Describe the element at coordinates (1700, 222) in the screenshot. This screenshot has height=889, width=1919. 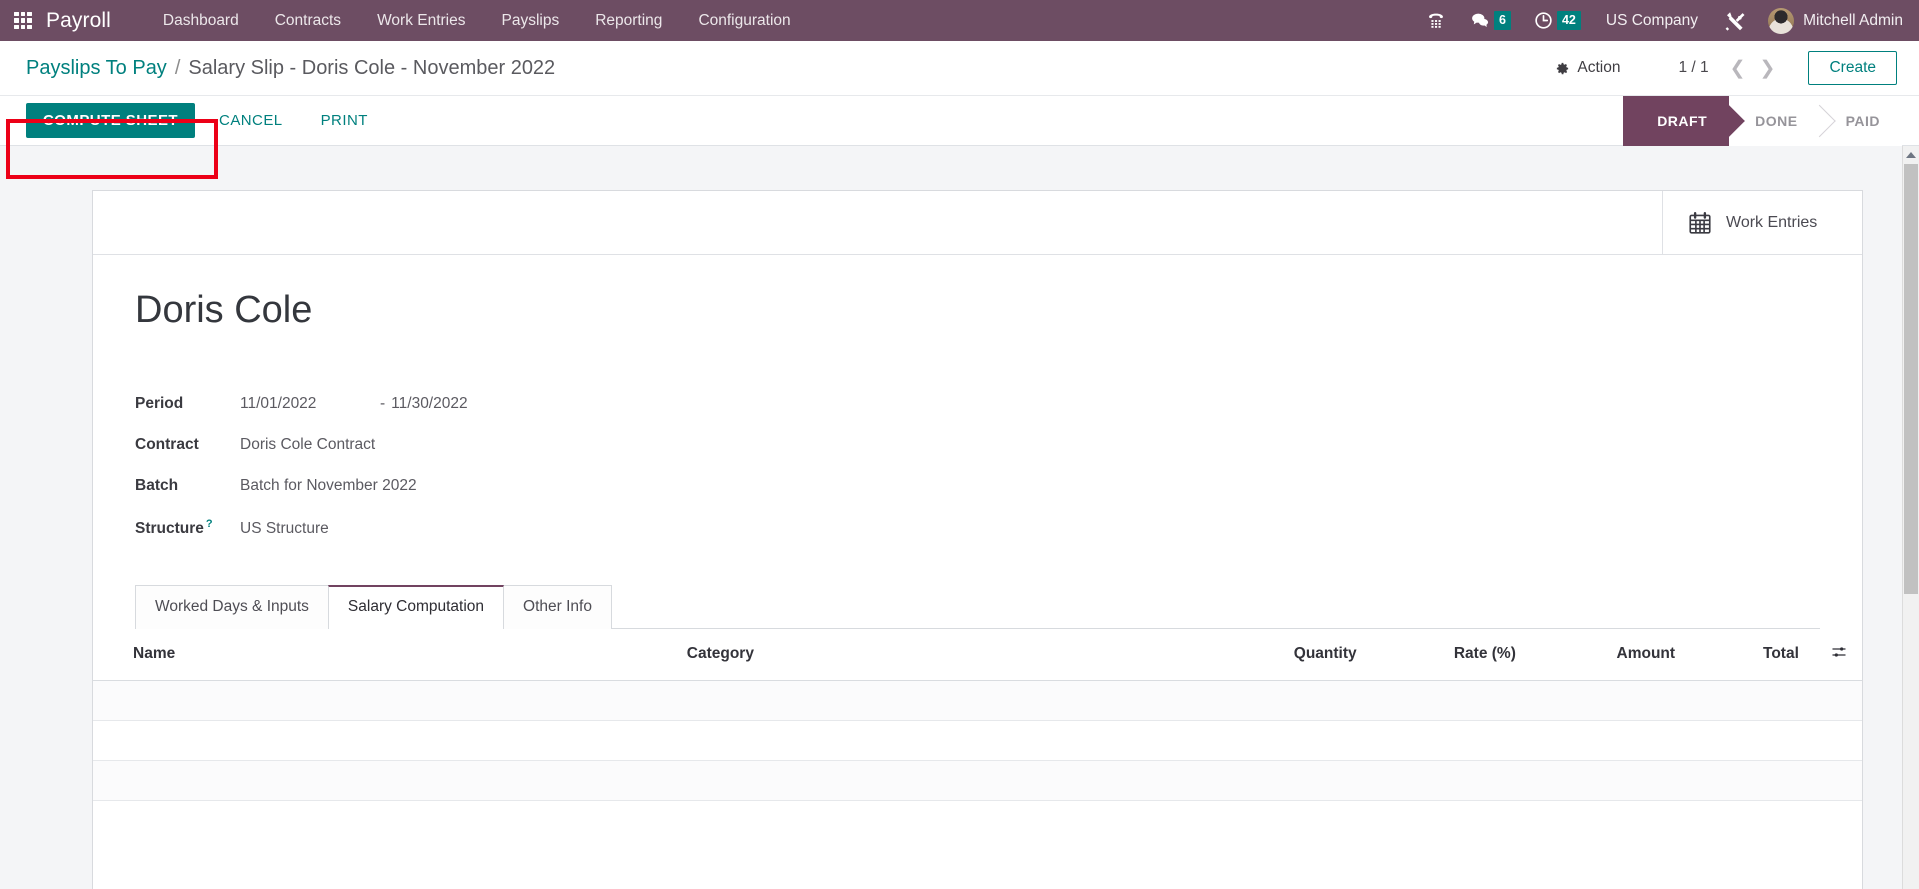
I see `calendar-icon` at that location.